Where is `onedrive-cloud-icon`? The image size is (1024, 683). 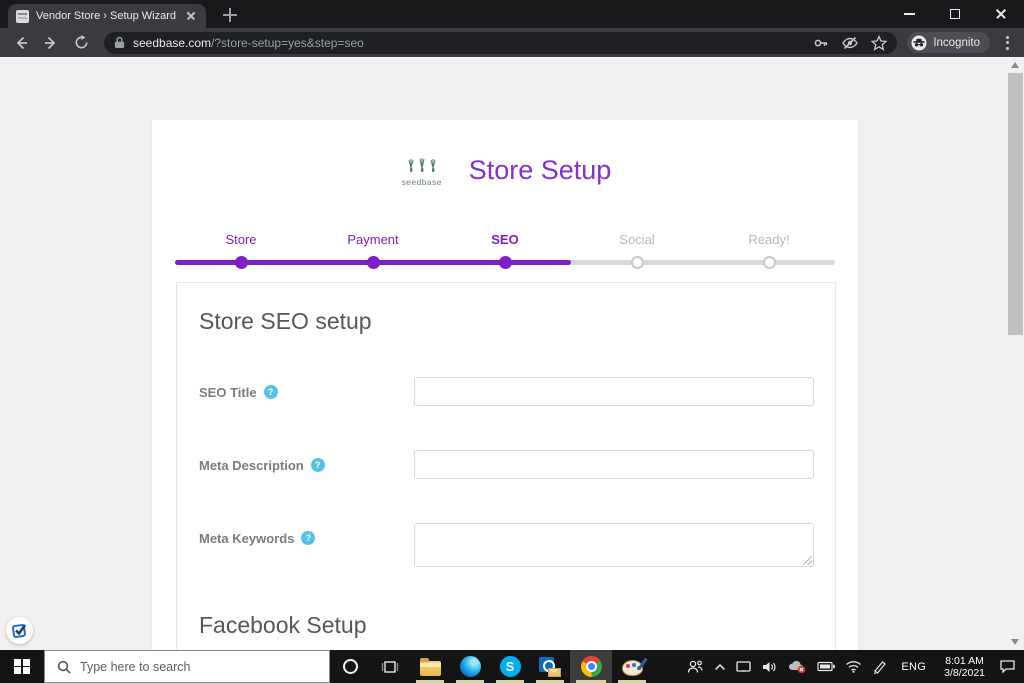
onedrive-cloud-icon is located at coordinates (797, 667).